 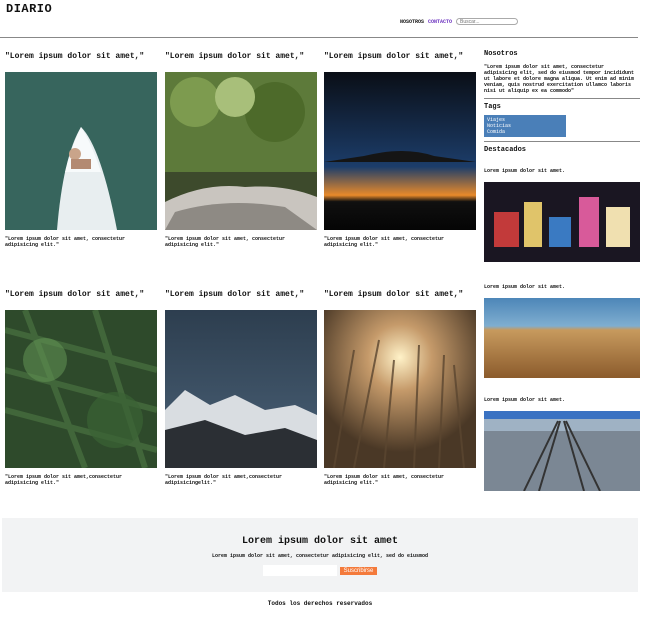 What do you see at coordinates (526, 132) in the screenshot?
I see `tag-item: Comida` at bounding box center [526, 132].